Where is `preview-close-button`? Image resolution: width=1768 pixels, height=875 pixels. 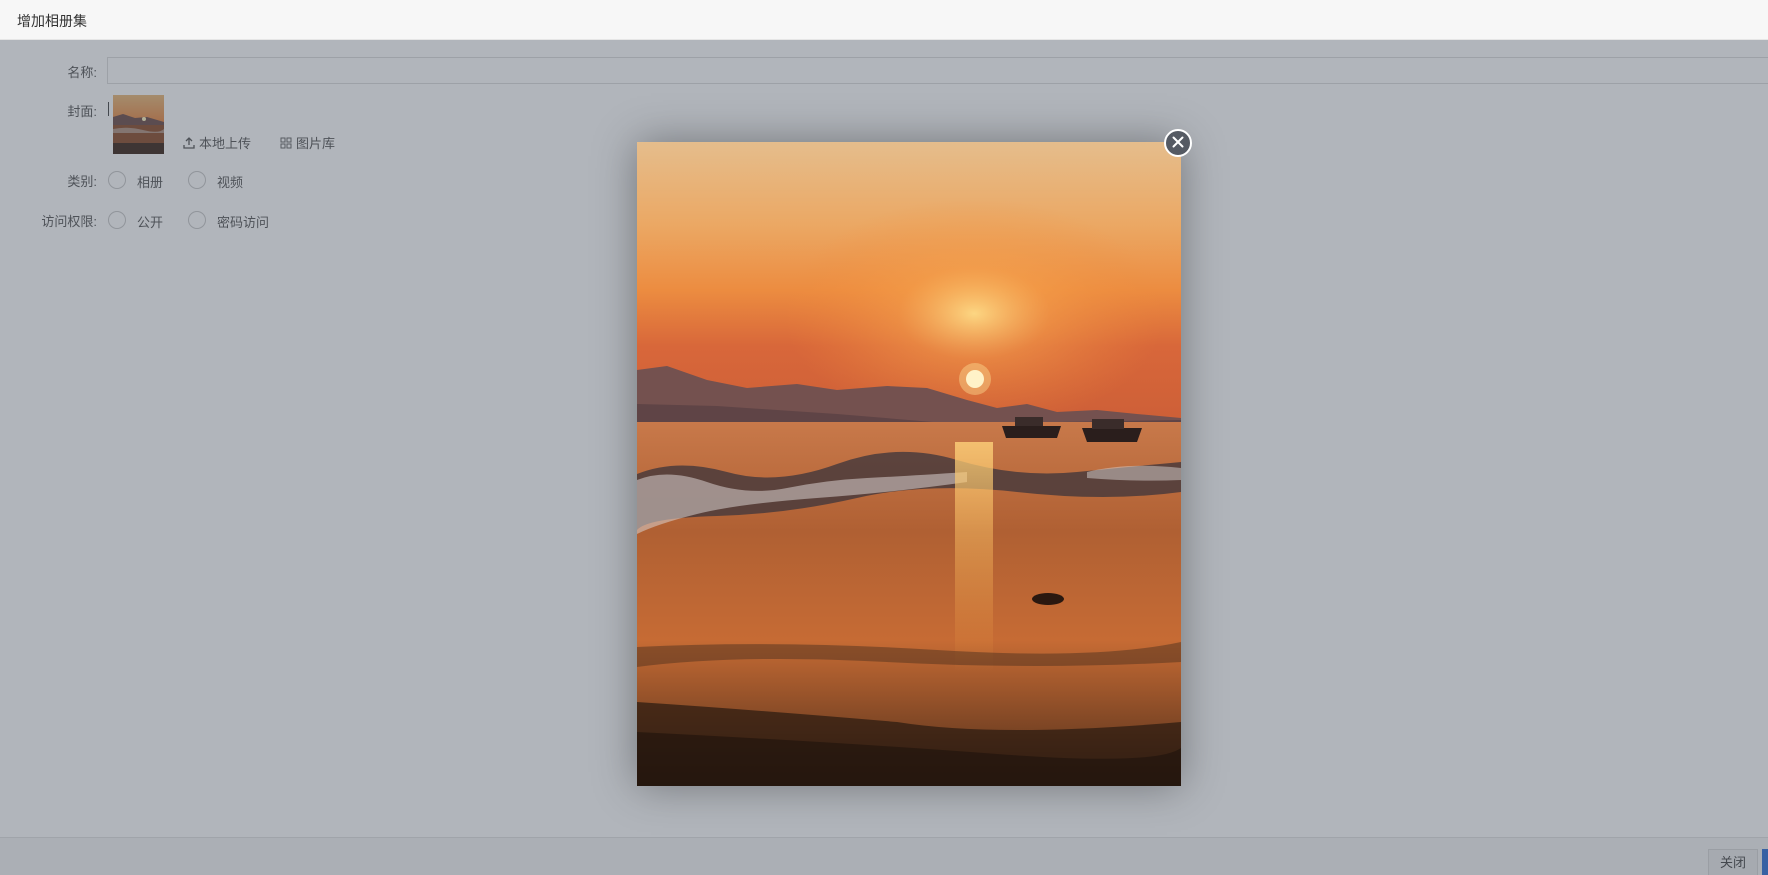
preview-close-button is located at coordinates (1178, 143).